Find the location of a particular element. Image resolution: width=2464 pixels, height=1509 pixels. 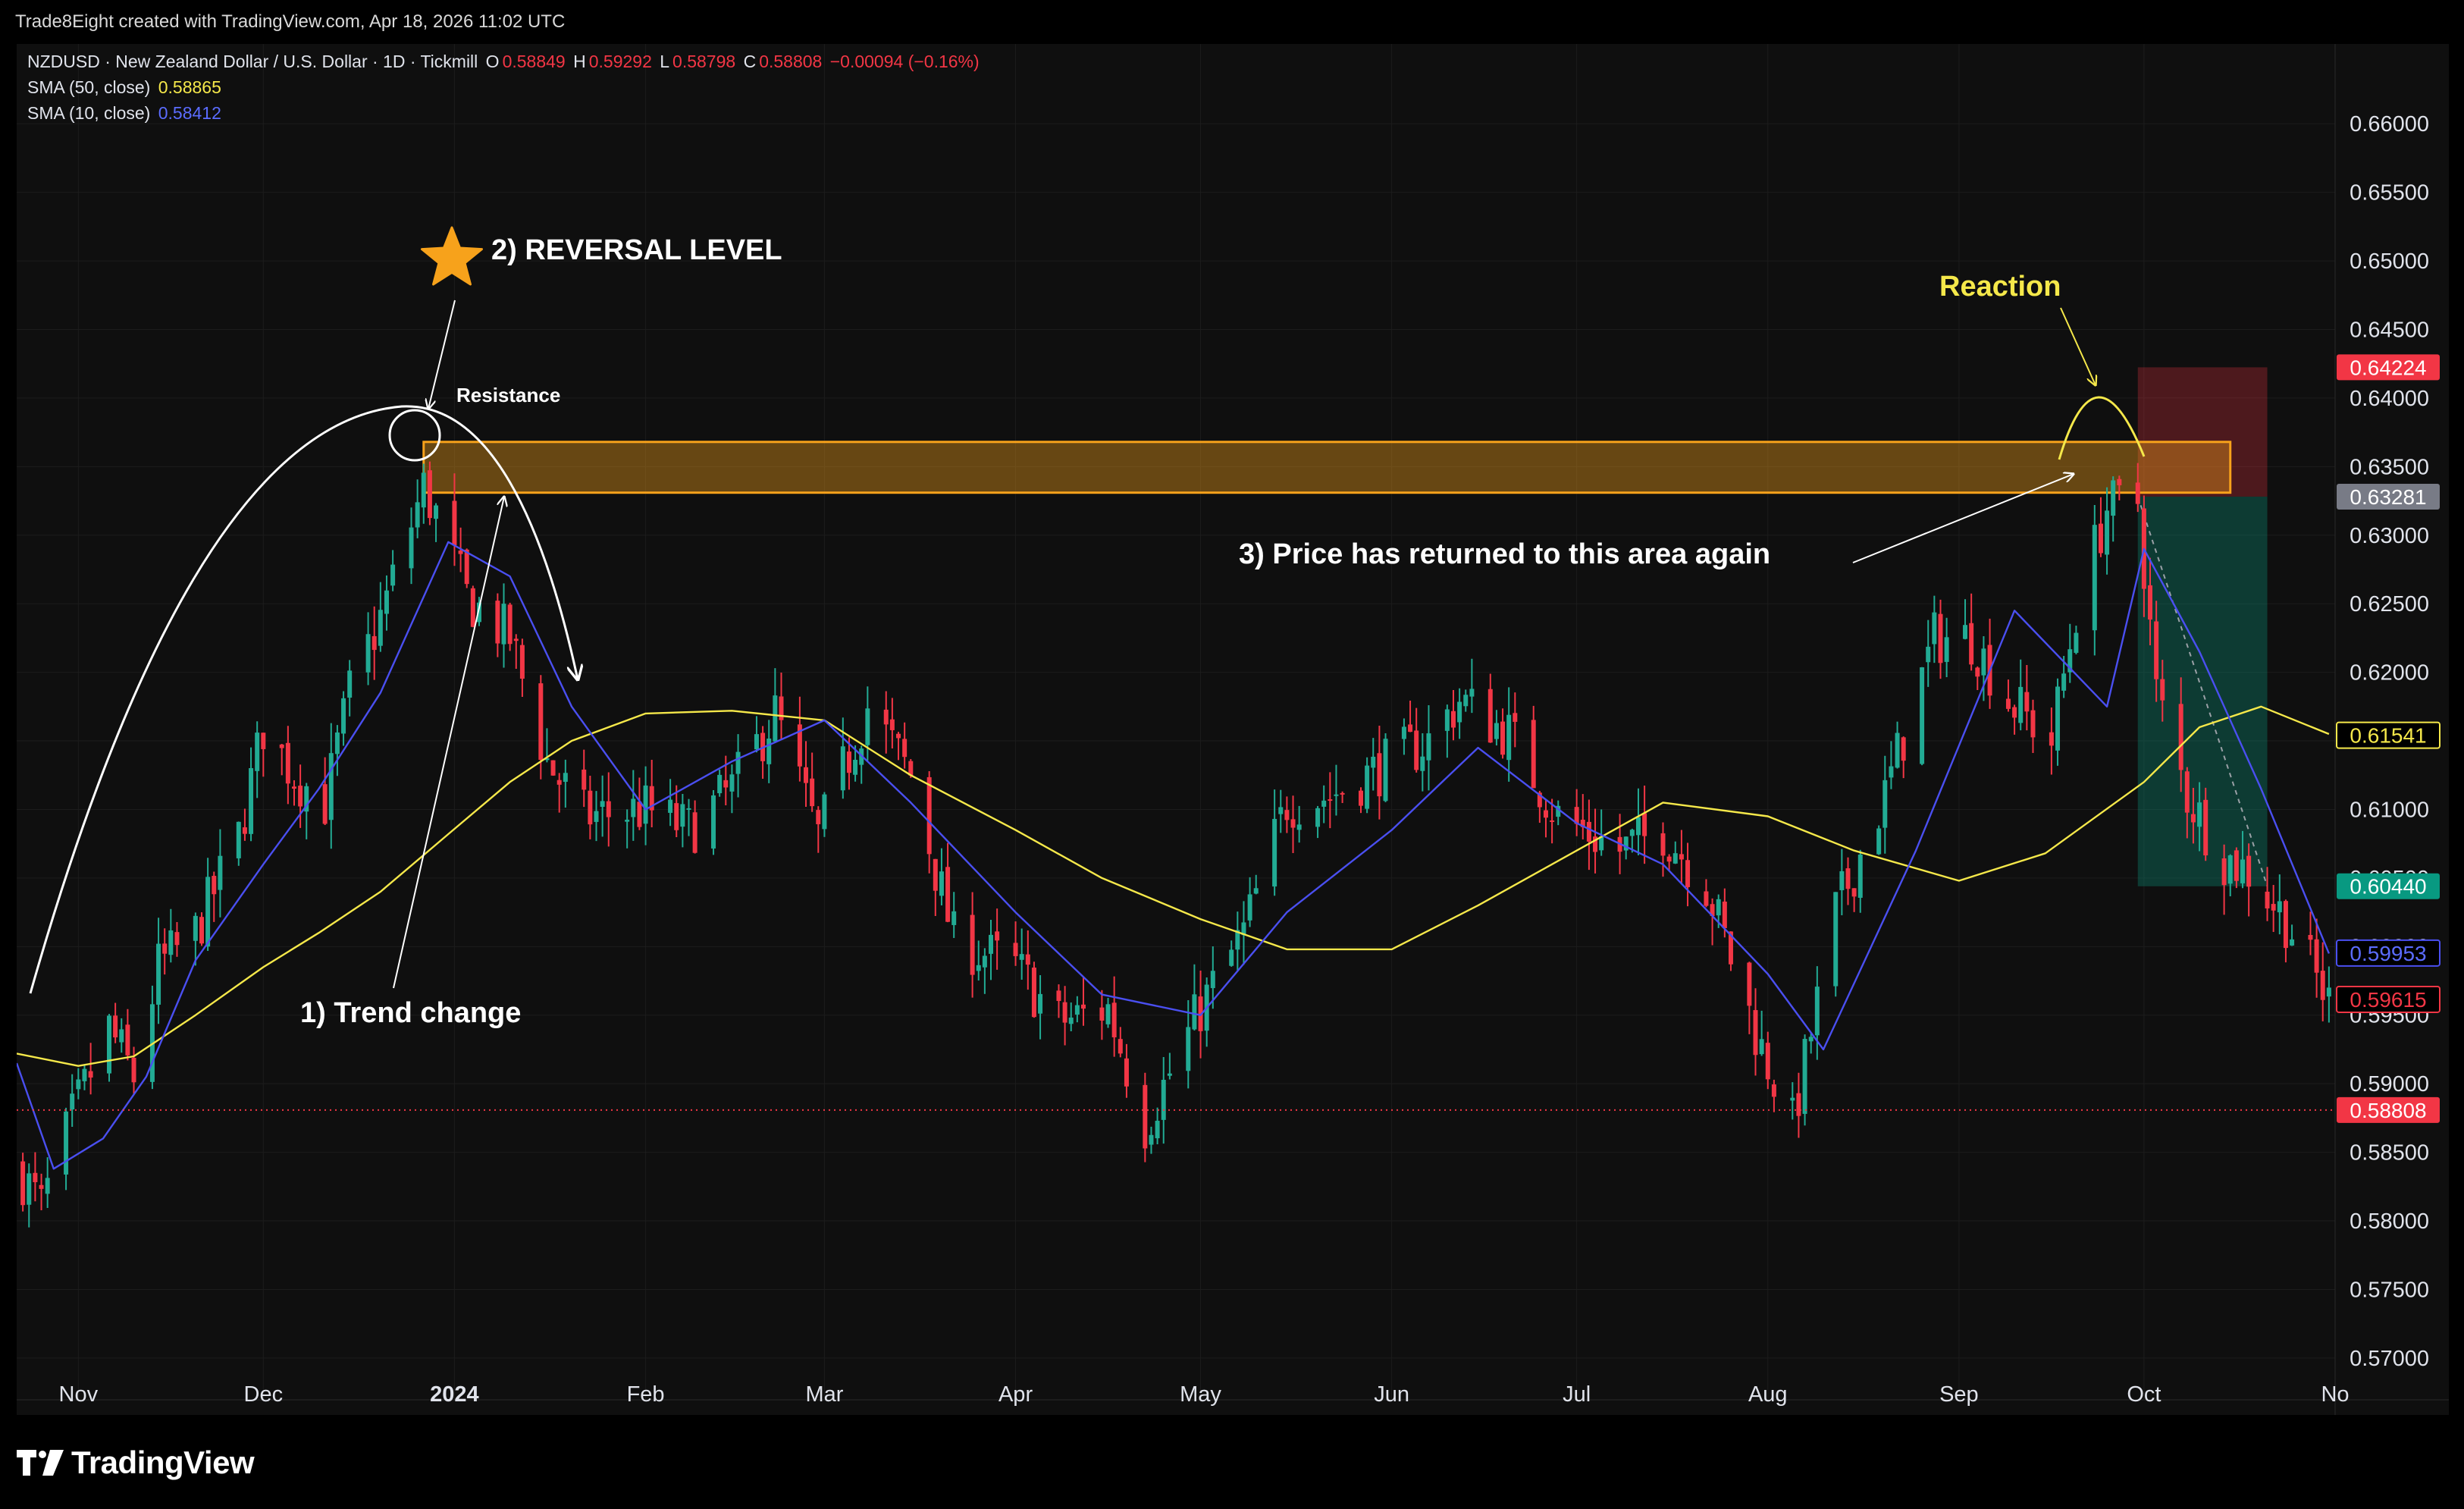

x-tick-label: Jul is located at coordinates (1577, 1394).